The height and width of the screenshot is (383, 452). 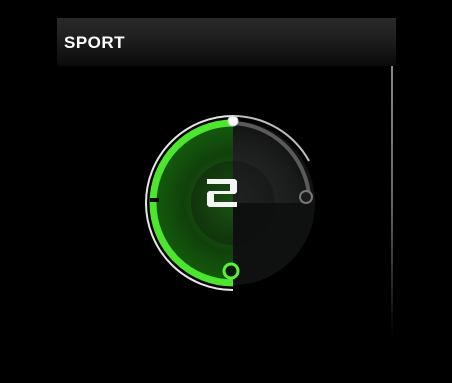 I want to click on gear-value-display: 2, so click(x=222, y=195).